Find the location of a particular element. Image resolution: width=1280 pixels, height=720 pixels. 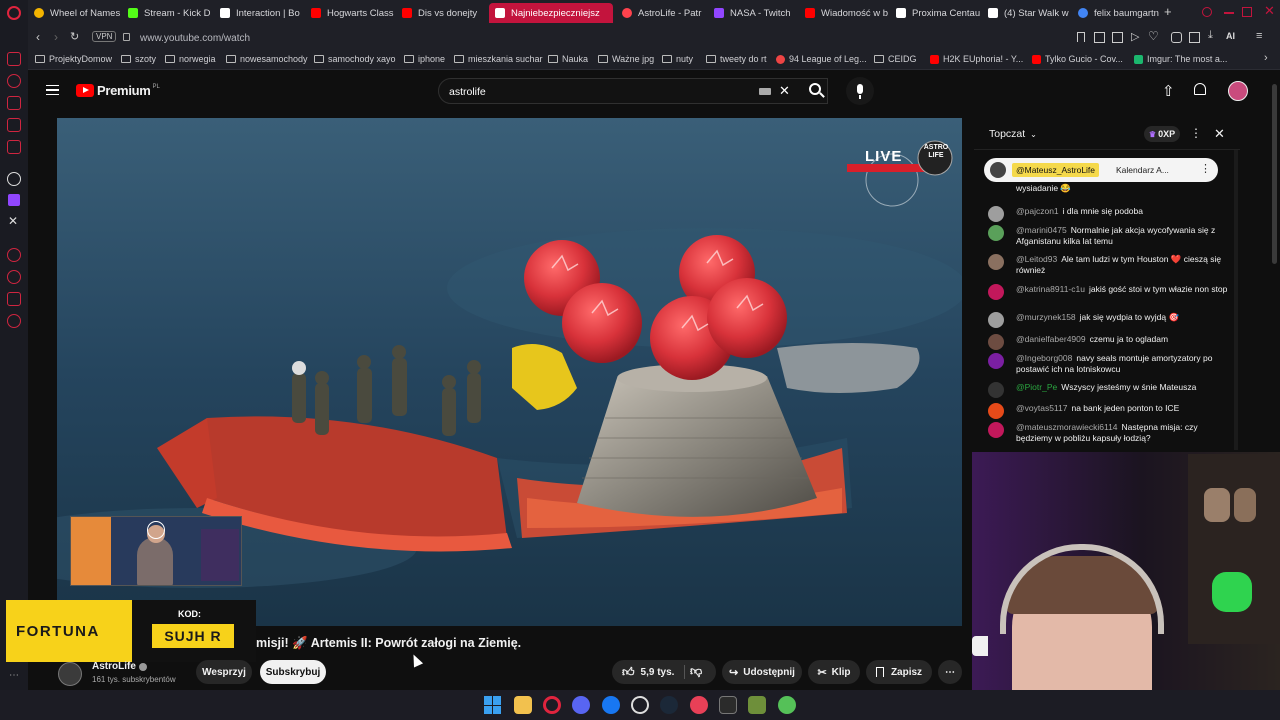

browser-tab: (4) Star Walk w is located at coordinates (1030, 13).